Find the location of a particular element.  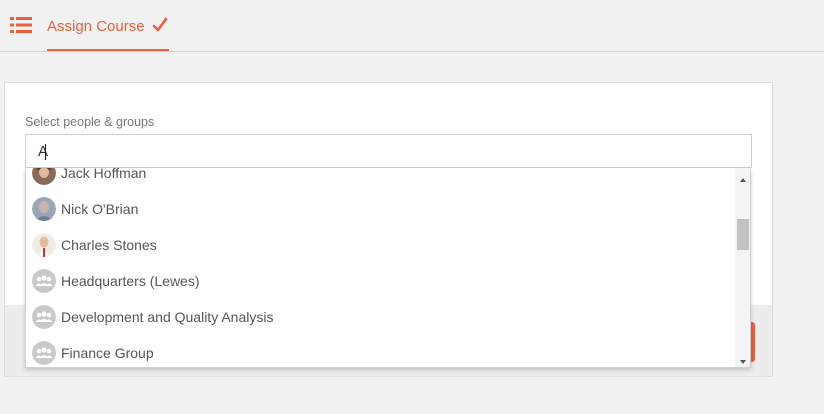

scrollbar-thumb is located at coordinates (743, 234).